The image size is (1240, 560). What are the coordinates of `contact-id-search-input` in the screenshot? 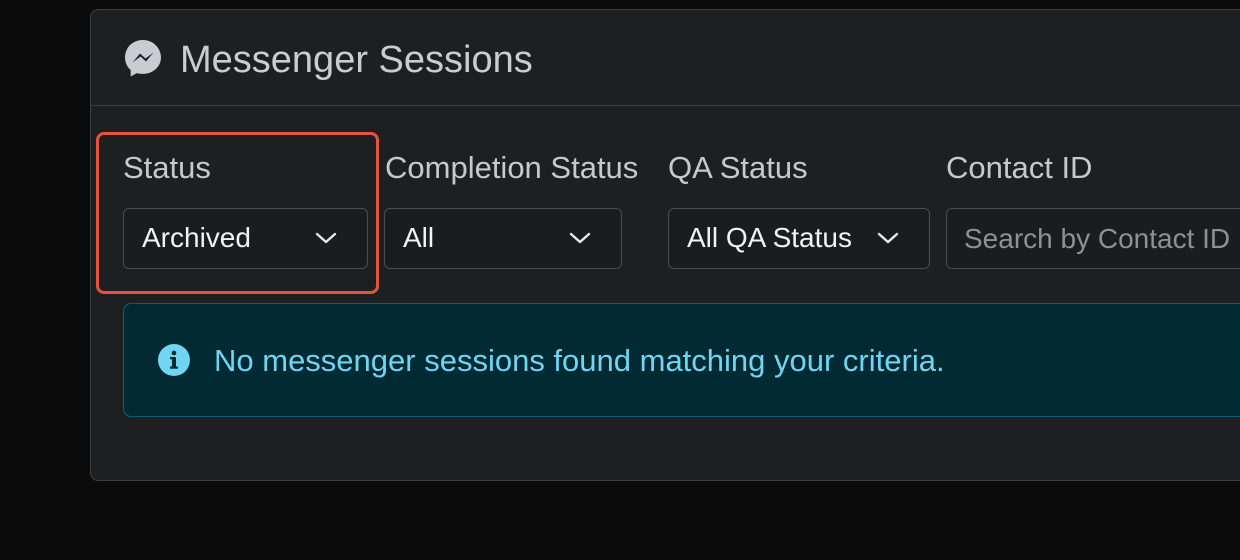 It's located at (1093, 238).